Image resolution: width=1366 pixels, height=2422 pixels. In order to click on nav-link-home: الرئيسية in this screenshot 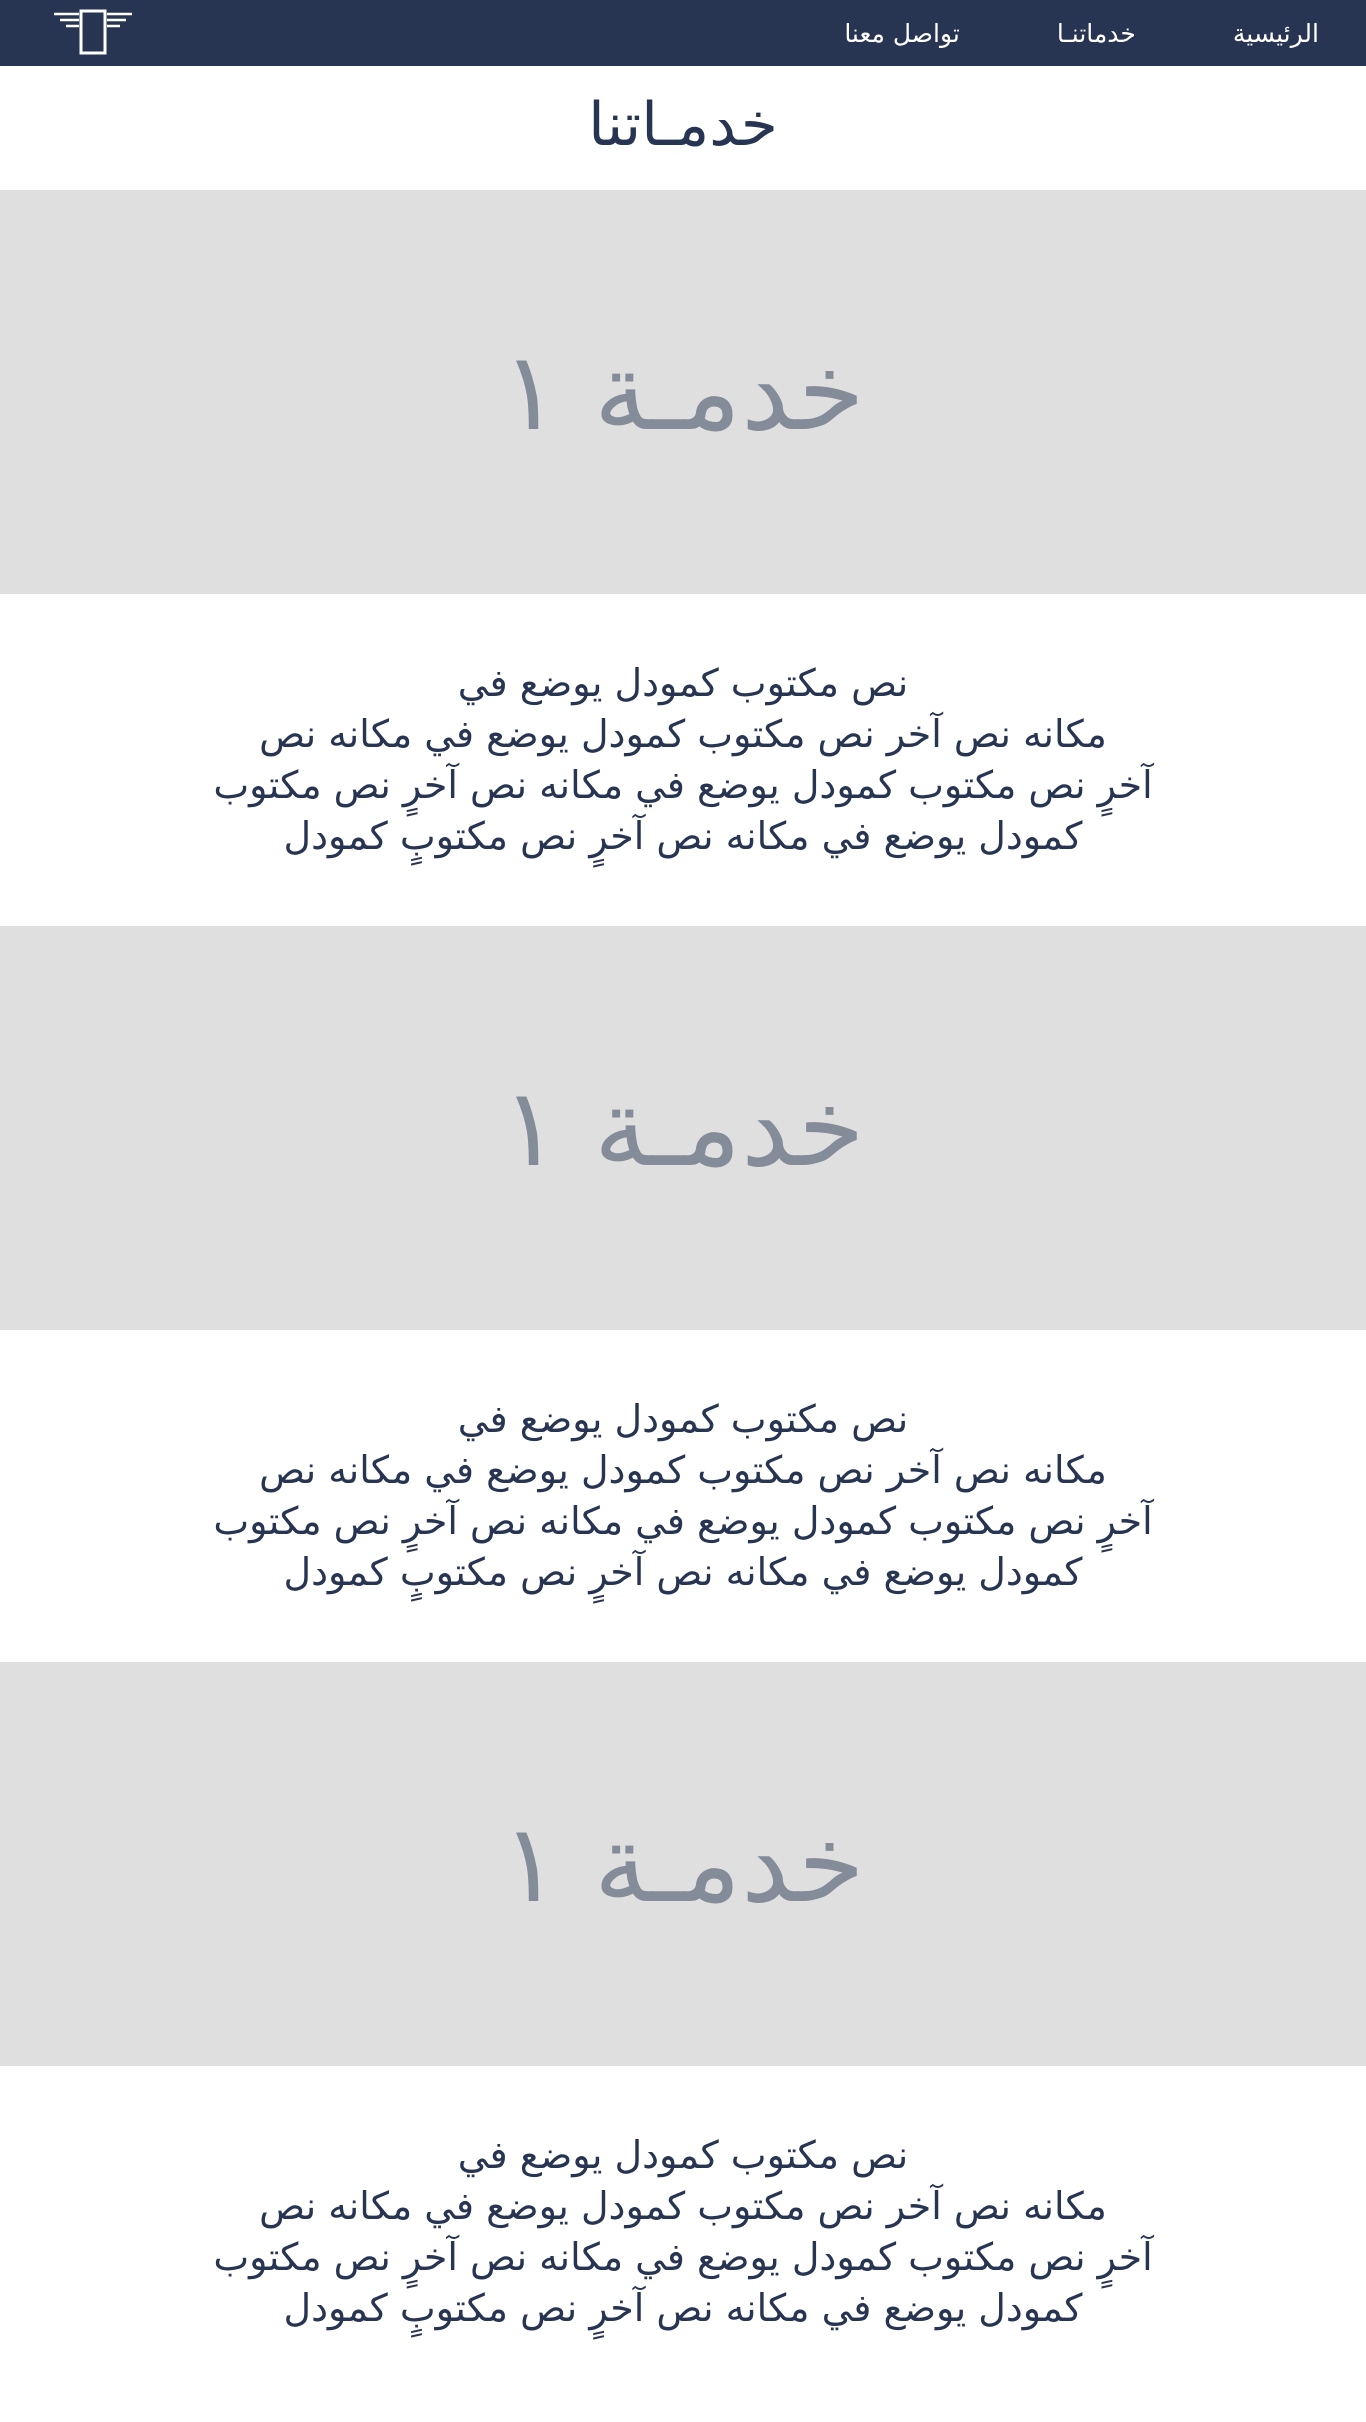, I will do `click(1276, 33)`.